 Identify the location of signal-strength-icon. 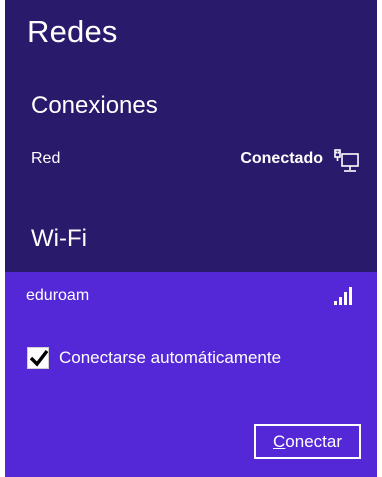
(343, 296).